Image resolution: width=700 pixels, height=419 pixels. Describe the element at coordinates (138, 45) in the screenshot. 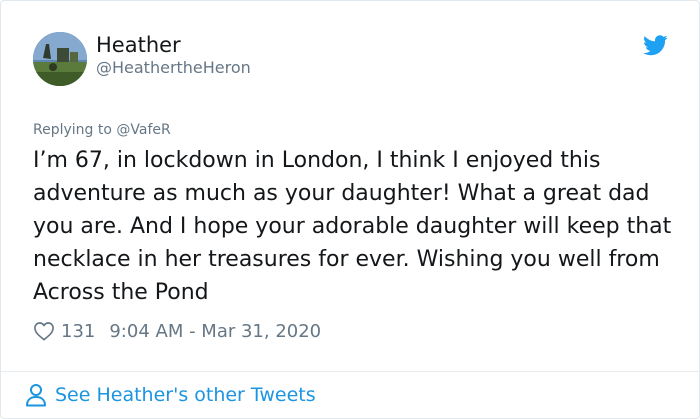

I see `author-name: Heather` at that location.